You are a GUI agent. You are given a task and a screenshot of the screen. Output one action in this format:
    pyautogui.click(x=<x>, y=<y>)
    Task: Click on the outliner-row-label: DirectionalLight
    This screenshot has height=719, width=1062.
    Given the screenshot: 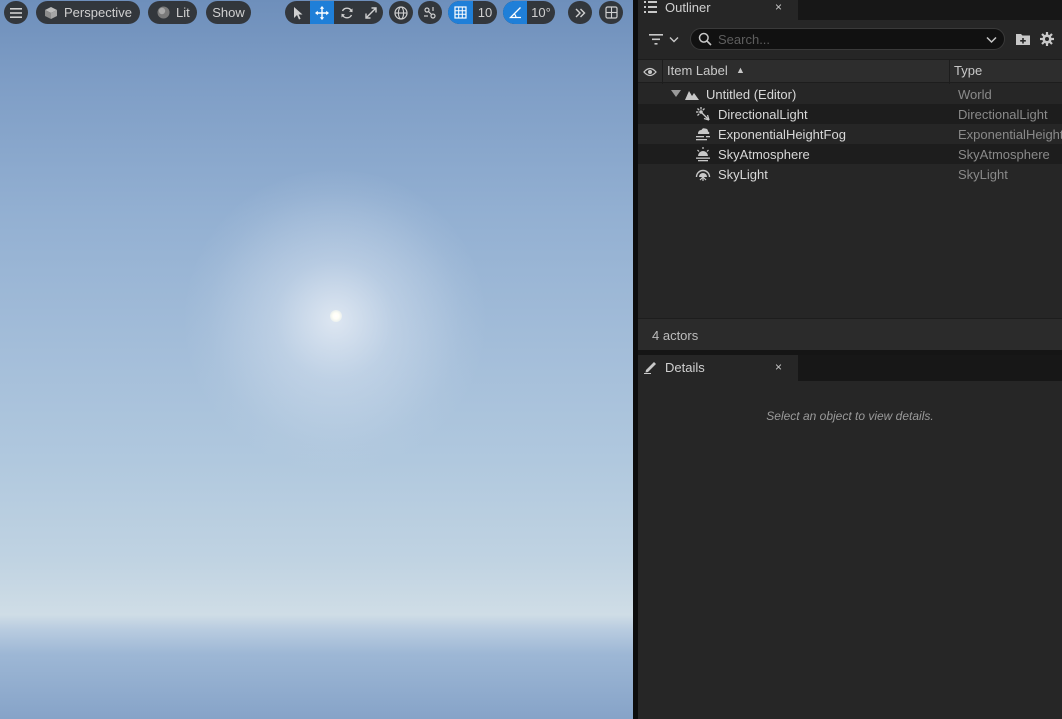 What is the action you would take?
    pyautogui.click(x=763, y=114)
    